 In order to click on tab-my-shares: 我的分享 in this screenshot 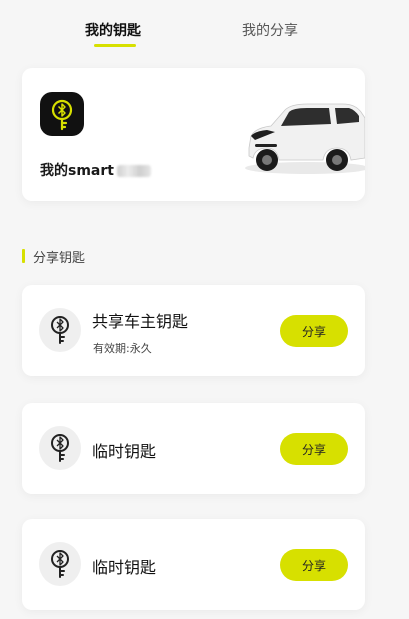, I will do `click(270, 30)`.